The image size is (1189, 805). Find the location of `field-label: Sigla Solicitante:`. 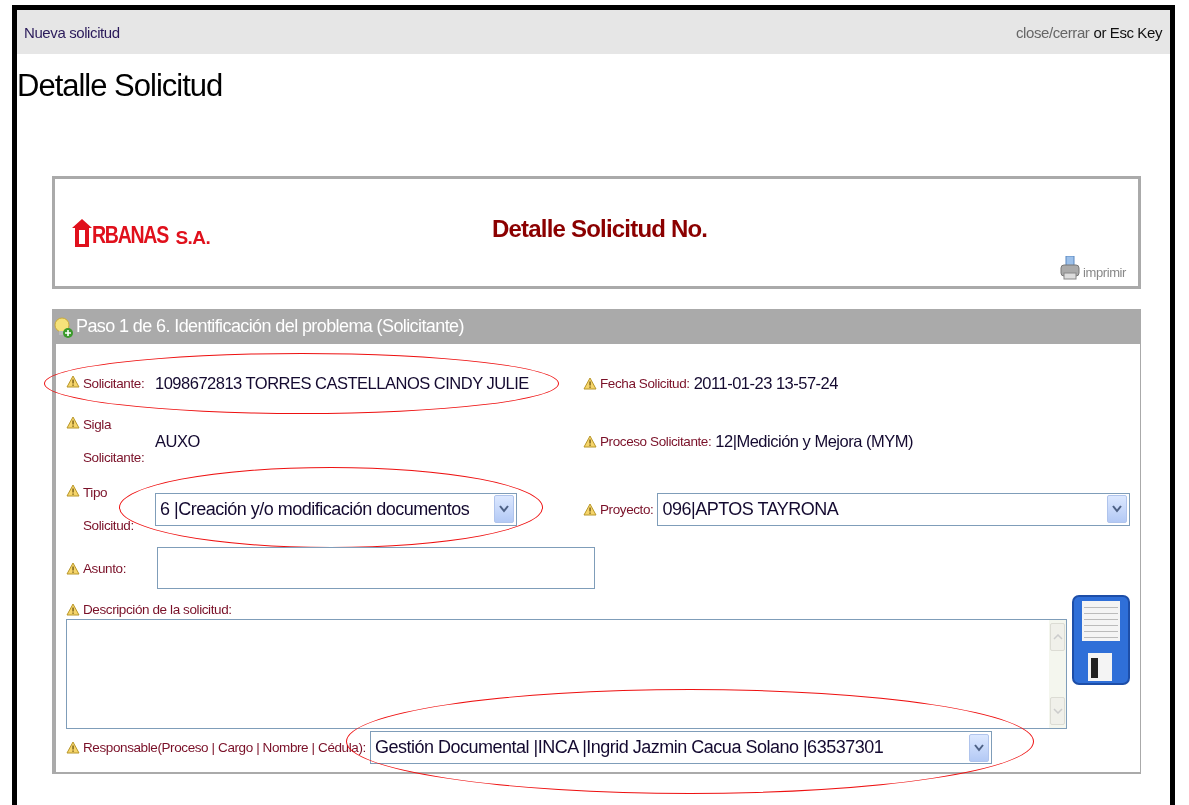

field-label: Sigla Solicitante: is located at coordinates (114, 441).